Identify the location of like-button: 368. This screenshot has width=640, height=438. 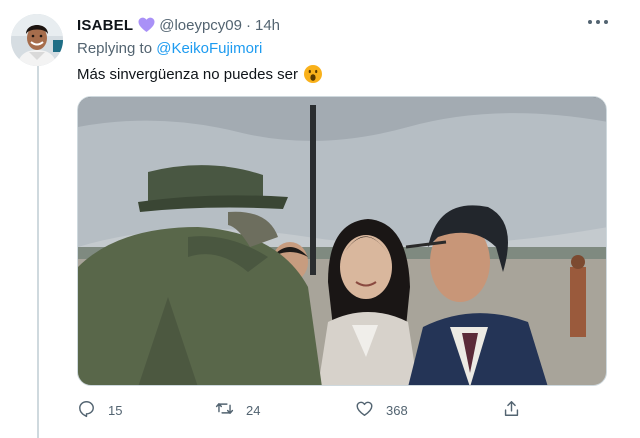
(381, 410).